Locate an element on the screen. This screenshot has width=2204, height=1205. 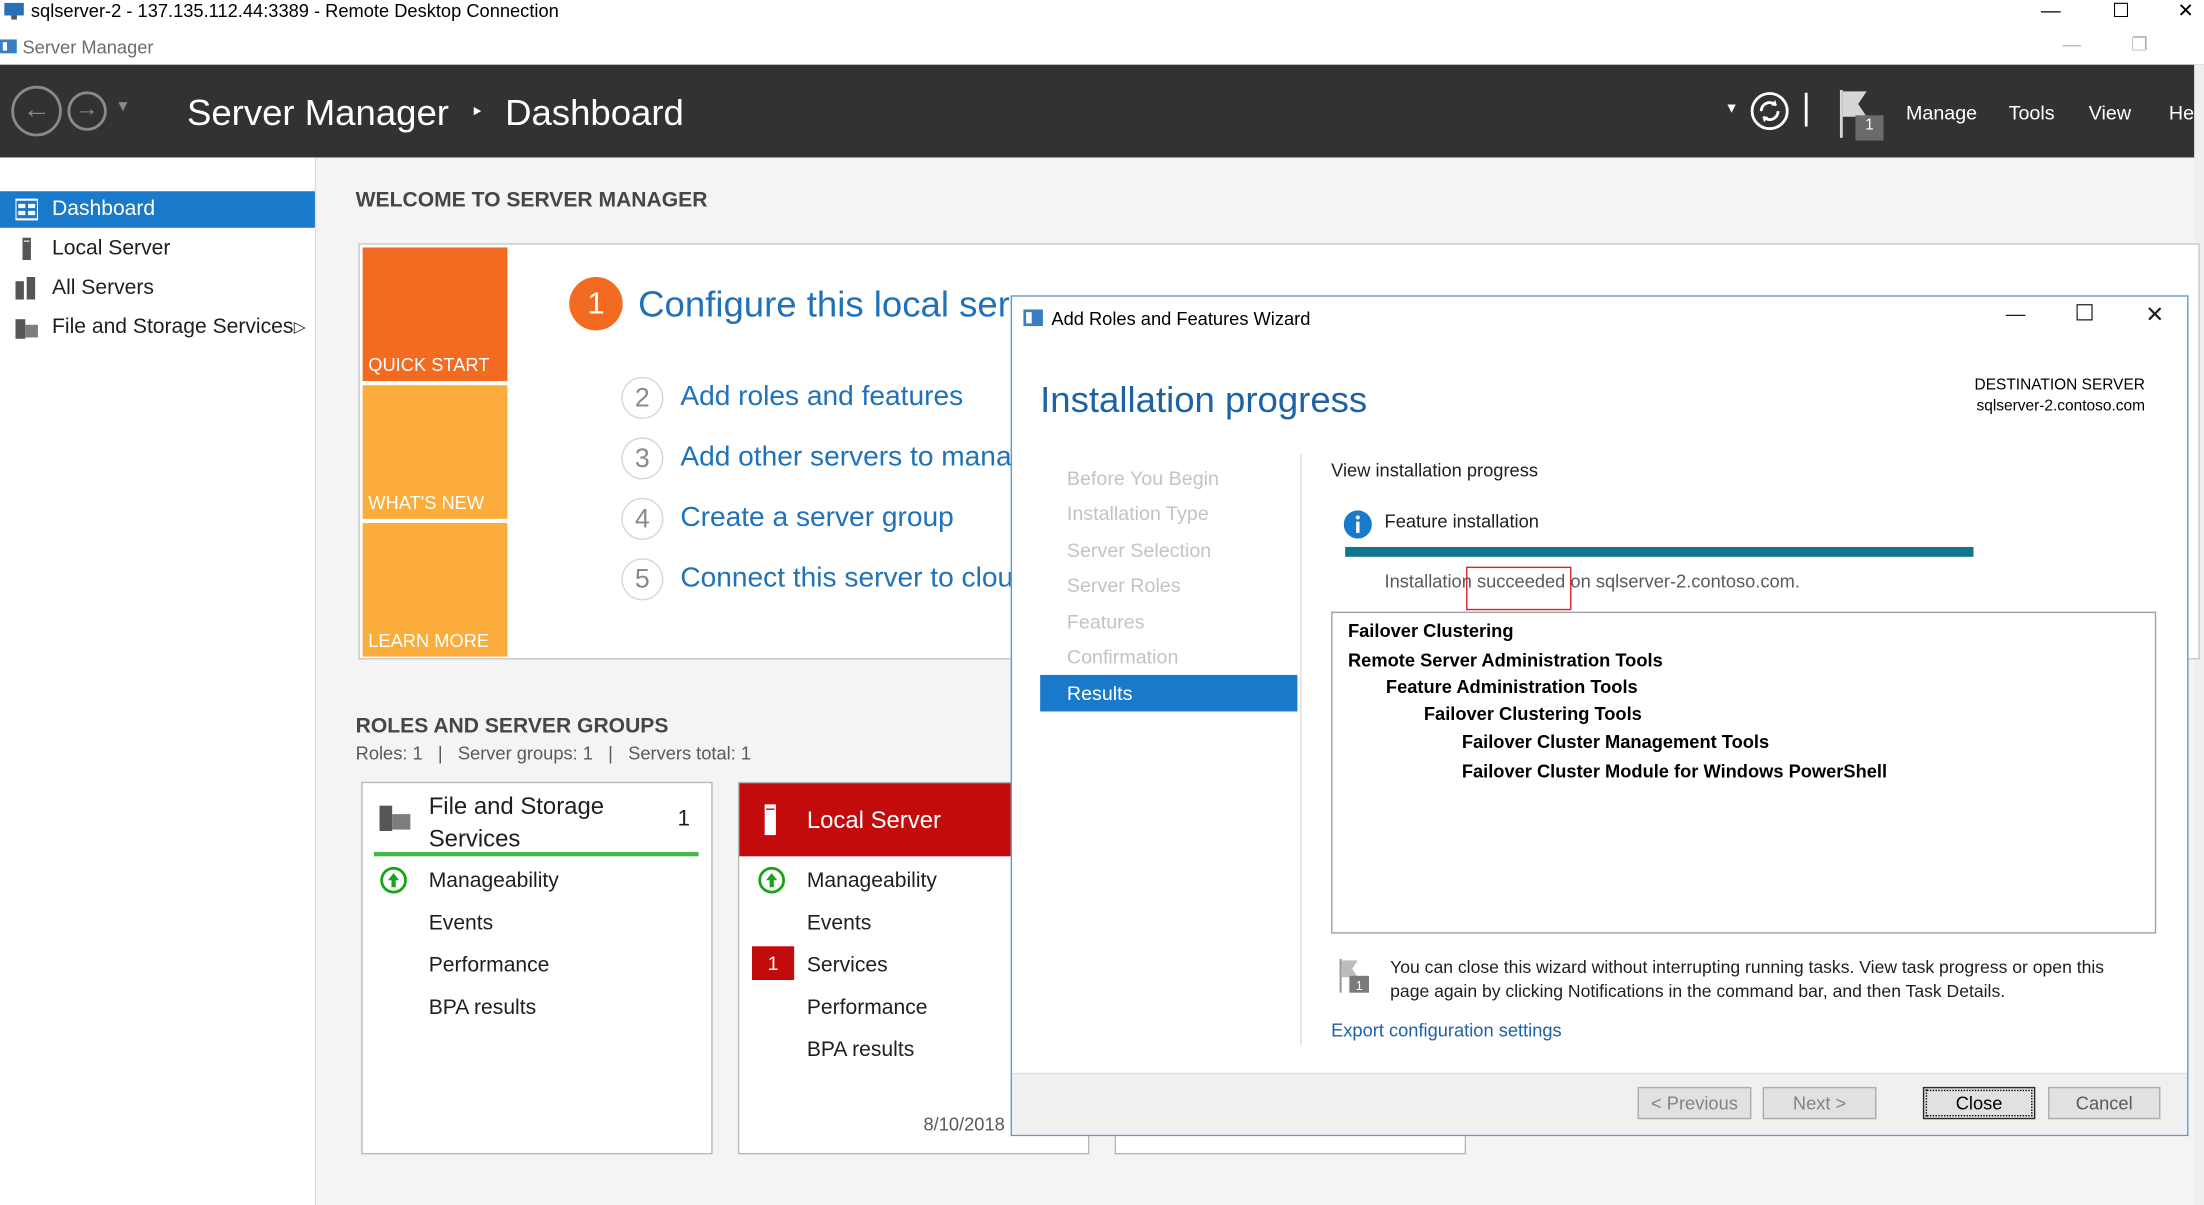
tile-quick-start: QUICK START is located at coordinates (435, 314).